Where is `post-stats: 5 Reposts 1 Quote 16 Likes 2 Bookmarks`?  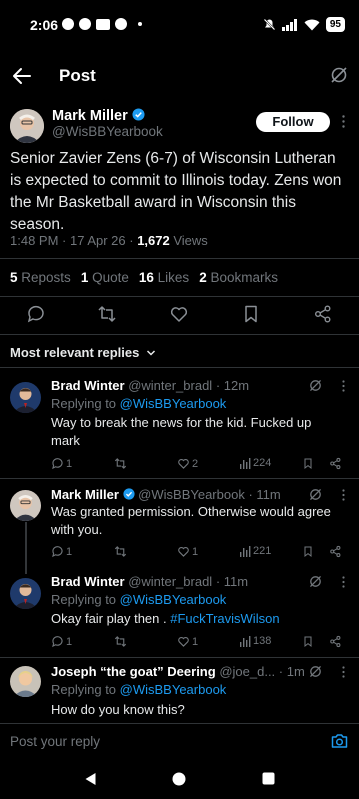 post-stats: 5 Reposts 1 Quote 16 Likes 2 Bookmarks is located at coordinates (144, 277).